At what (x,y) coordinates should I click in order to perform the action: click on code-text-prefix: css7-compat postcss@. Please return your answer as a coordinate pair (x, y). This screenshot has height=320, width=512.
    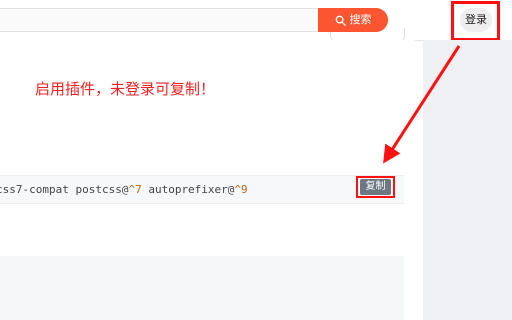
    Looking at the image, I should click on (64, 189).